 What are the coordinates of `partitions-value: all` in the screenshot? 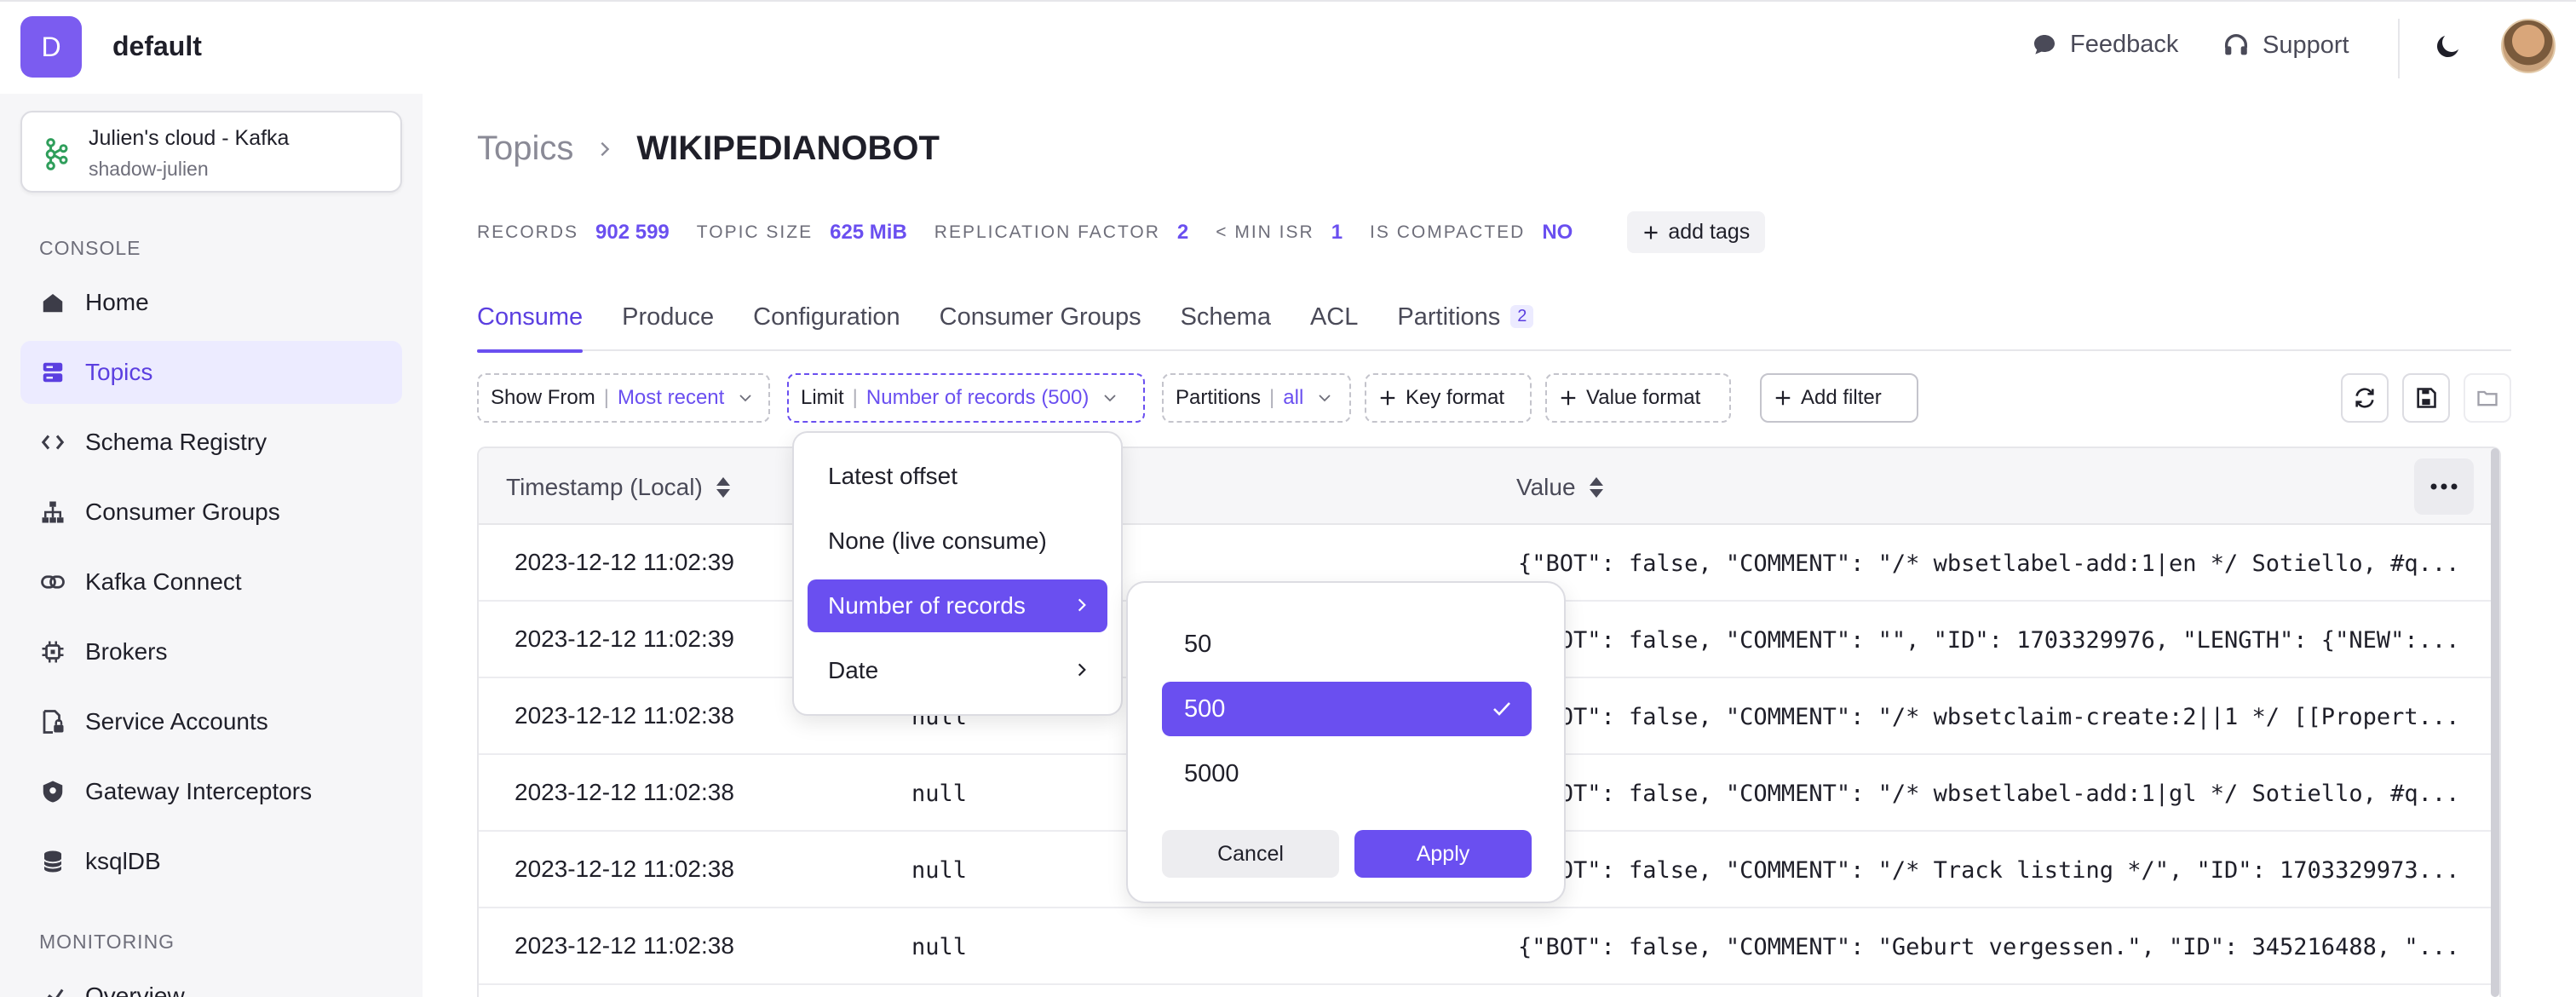 It's located at (1293, 397).